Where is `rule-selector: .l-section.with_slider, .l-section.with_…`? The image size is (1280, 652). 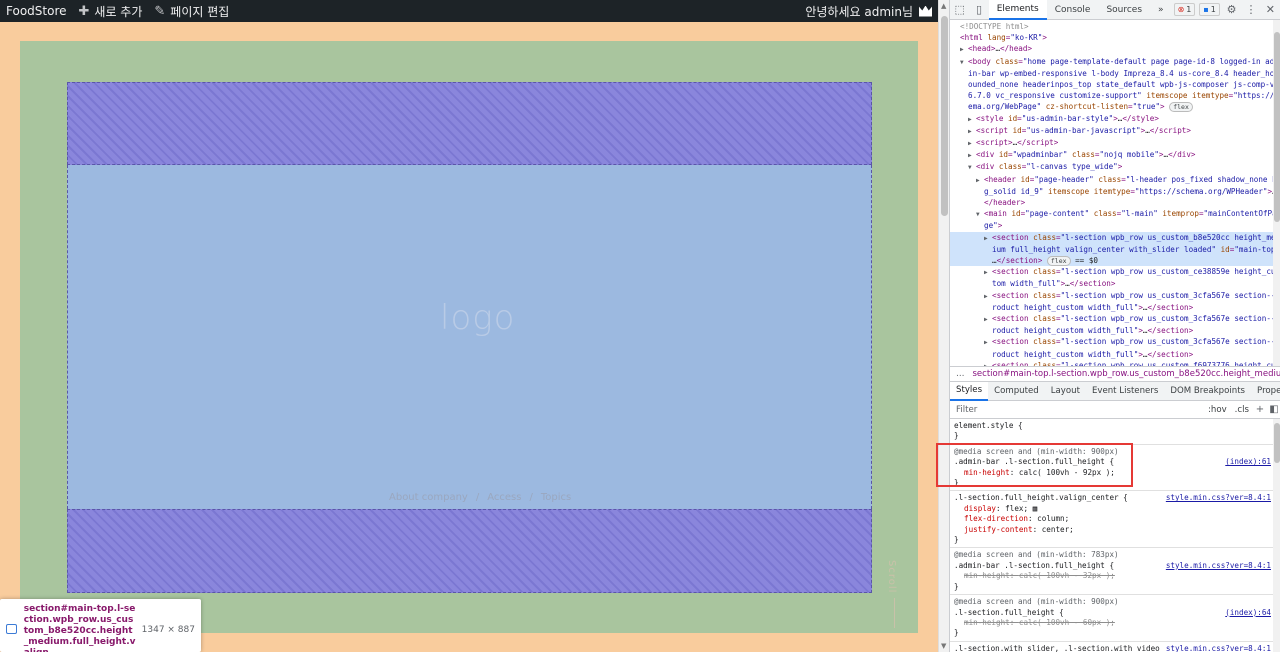
rule-selector: .l-section.with_slider, .l-section.with_… is located at coordinates (1112, 648).